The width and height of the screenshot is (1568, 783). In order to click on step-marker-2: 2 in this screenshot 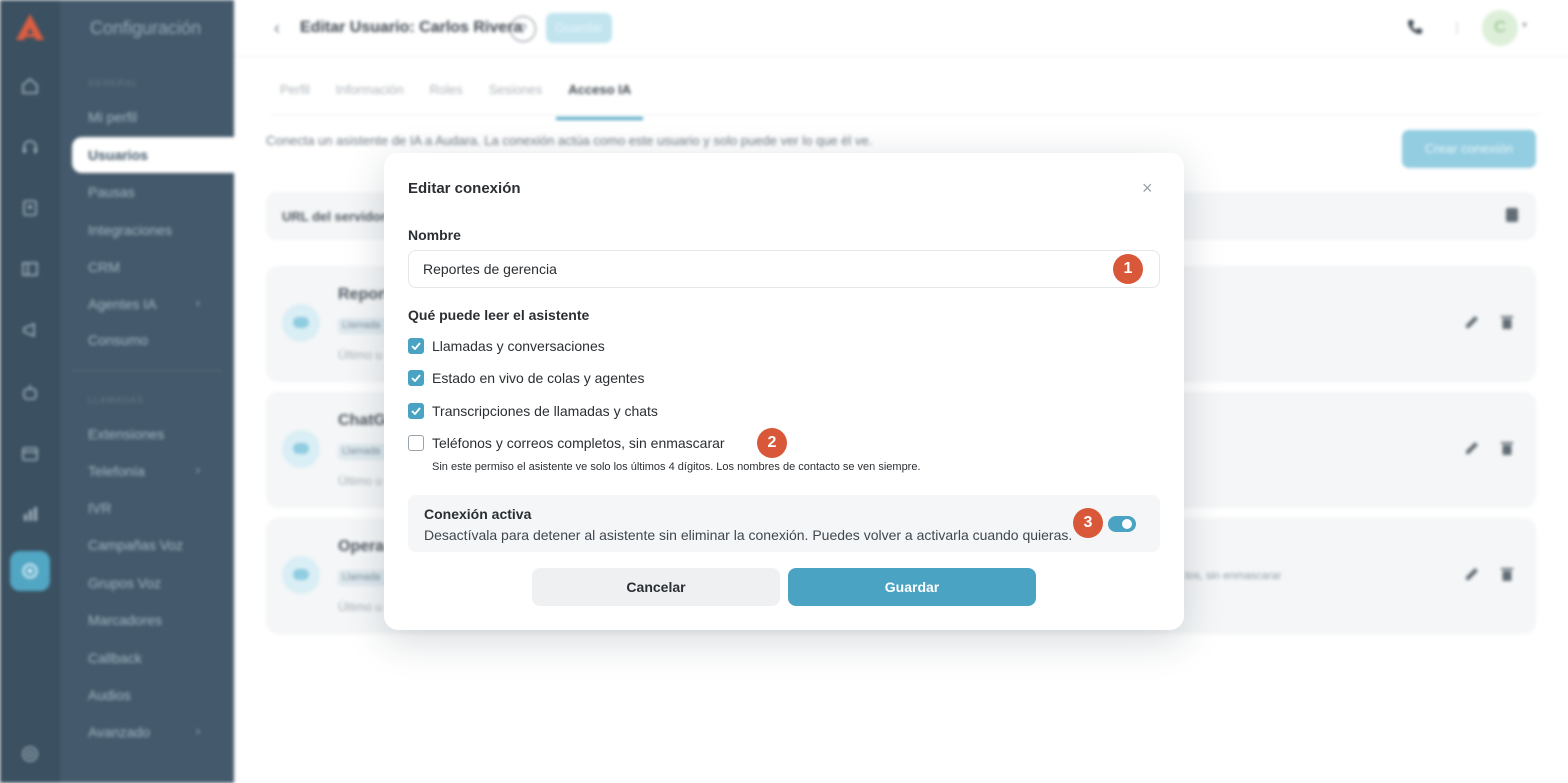, I will do `click(772, 443)`.